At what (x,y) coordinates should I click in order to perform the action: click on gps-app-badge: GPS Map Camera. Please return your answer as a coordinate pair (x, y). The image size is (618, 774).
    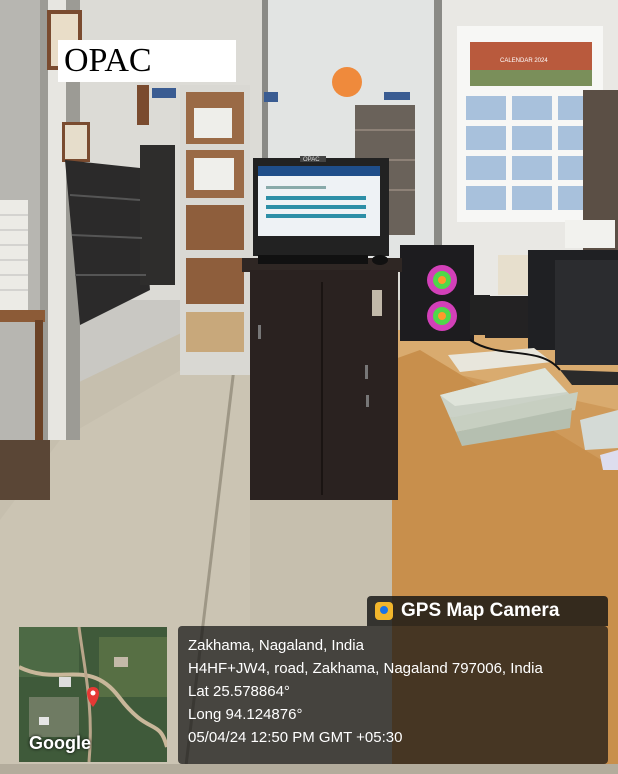
    Looking at the image, I should click on (487, 611).